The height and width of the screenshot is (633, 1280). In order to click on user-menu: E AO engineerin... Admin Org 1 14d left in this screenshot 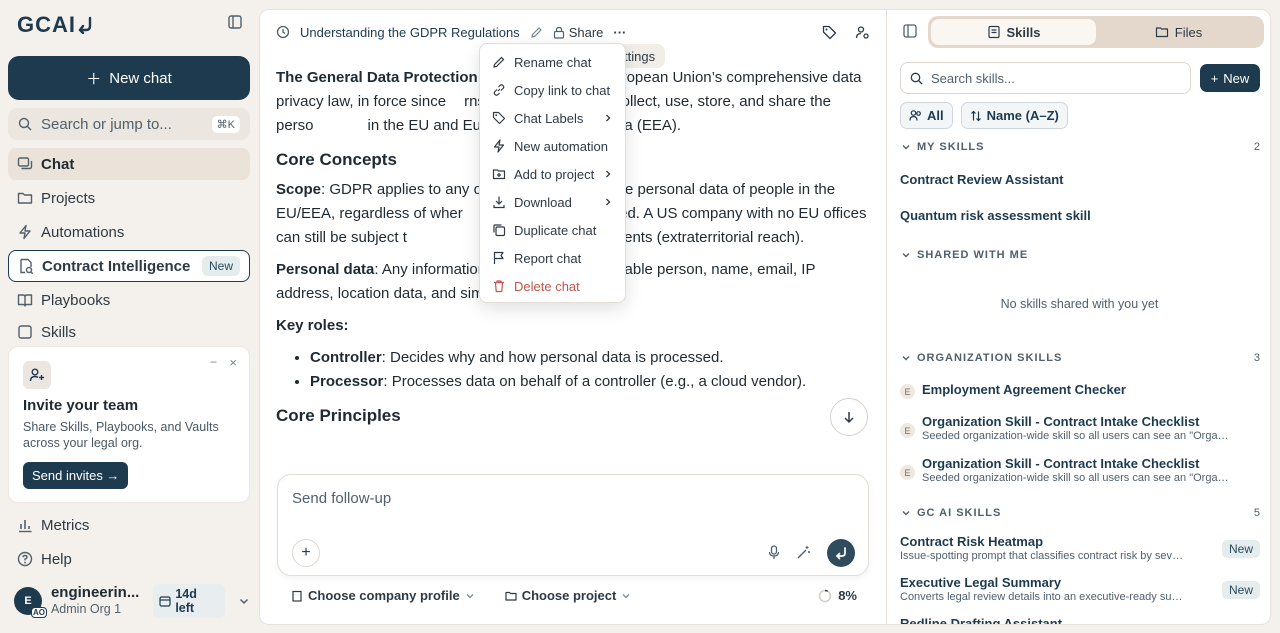, I will do `click(132, 601)`.